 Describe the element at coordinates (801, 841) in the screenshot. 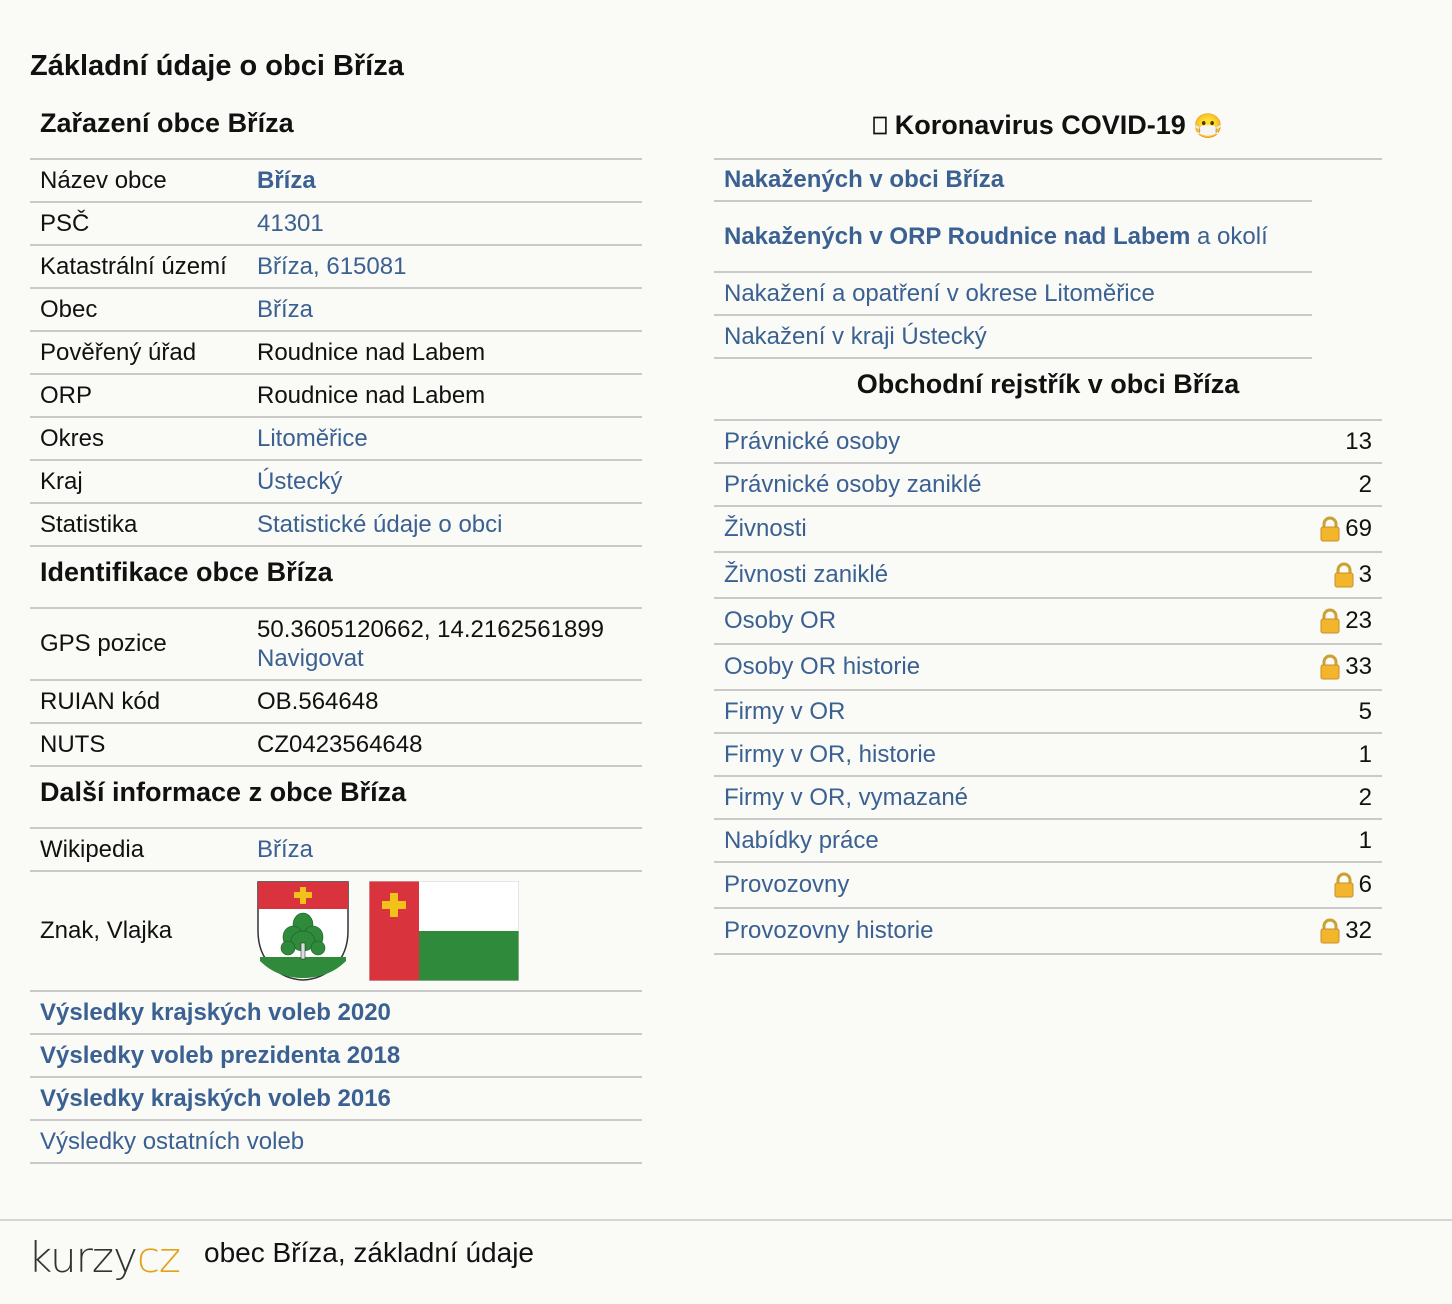

I see `rejstrik-link: Nabídky práce` at that location.